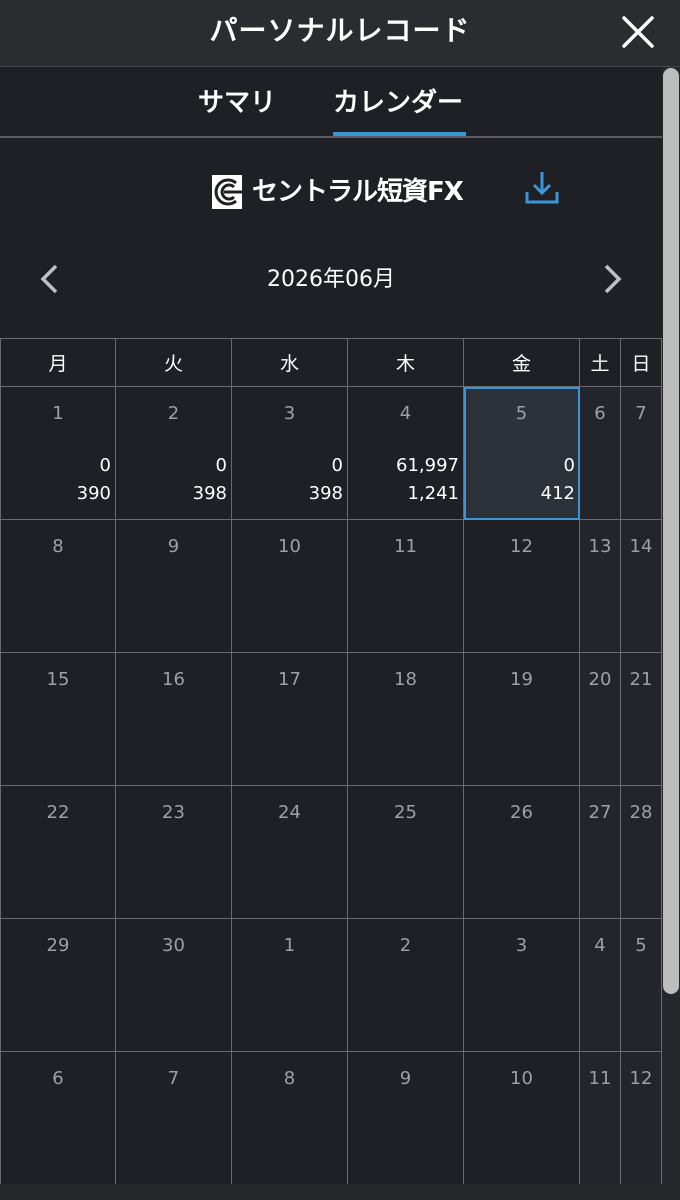 Image resolution: width=680 pixels, height=1200 pixels. Describe the element at coordinates (600, 546) in the screenshot. I see `day-number: 13` at that location.